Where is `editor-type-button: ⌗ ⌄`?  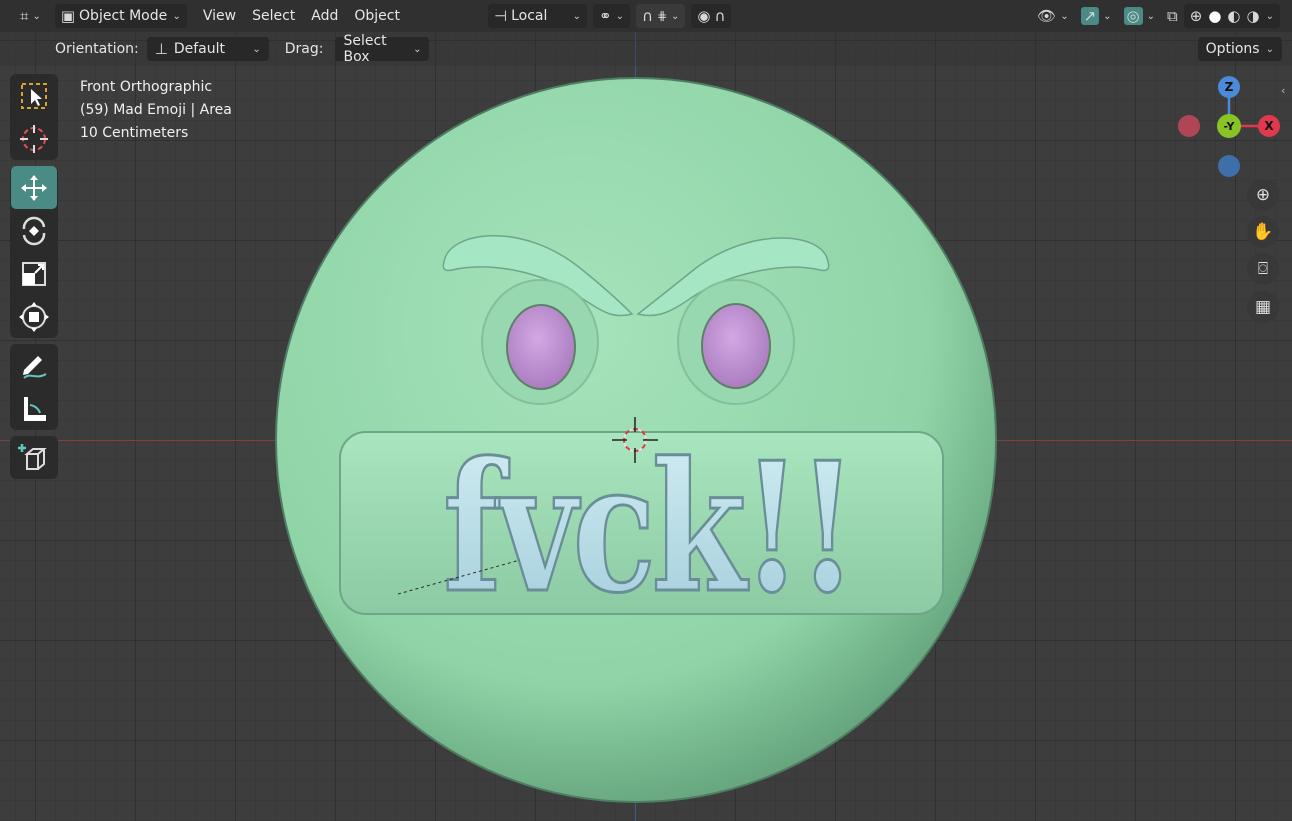 editor-type-button: ⌗ ⌄ is located at coordinates (30, 16).